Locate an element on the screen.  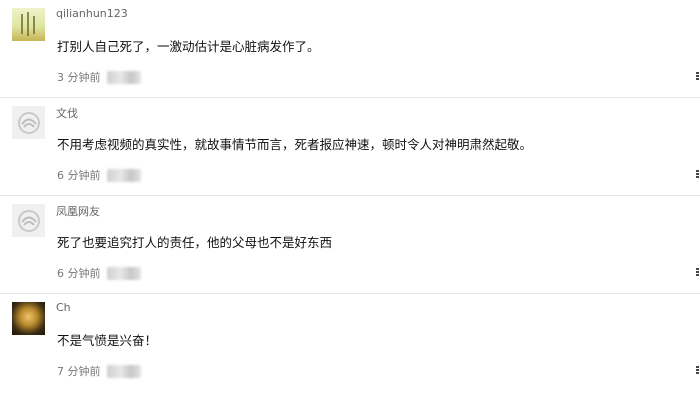
comment-username: Ch is located at coordinates (63, 307).